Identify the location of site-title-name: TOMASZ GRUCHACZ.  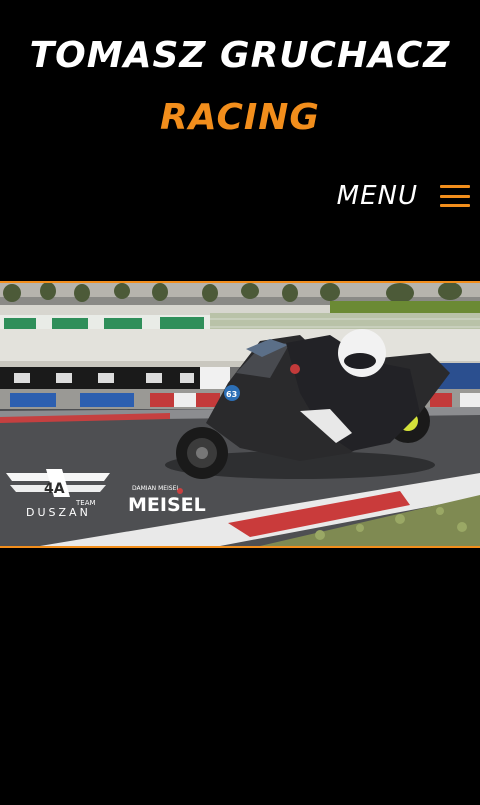
(240, 56).